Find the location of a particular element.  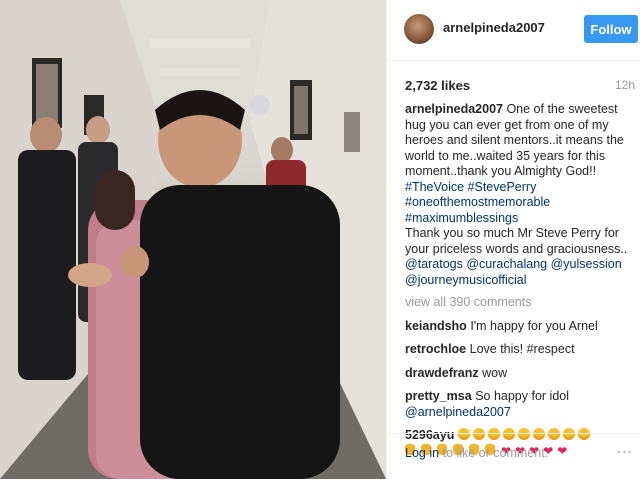

hashtag-link: #oneofthemostmemorable is located at coordinates (520, 203).